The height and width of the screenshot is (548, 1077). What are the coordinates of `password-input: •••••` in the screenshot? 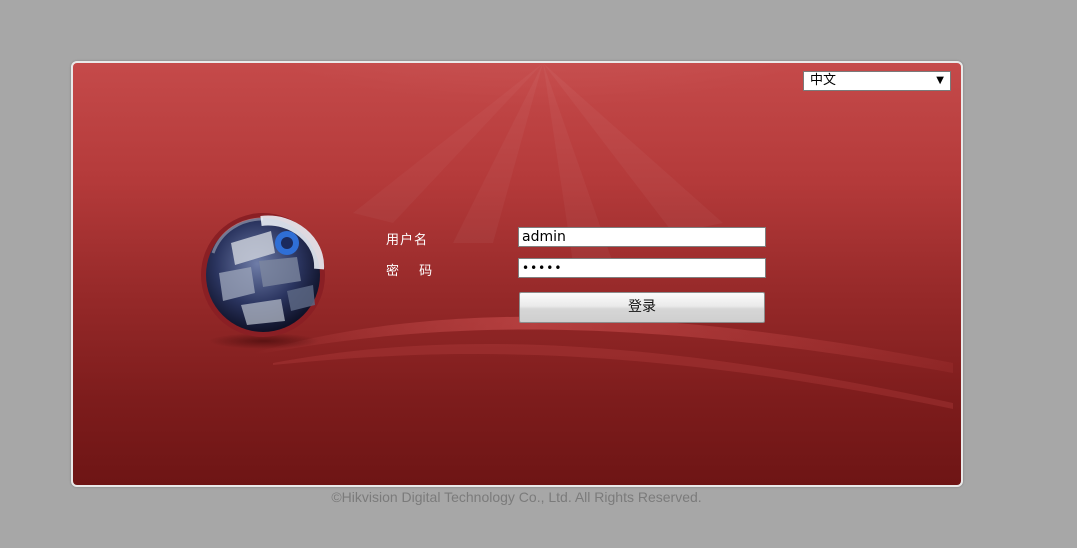 It's located at (642, 268).